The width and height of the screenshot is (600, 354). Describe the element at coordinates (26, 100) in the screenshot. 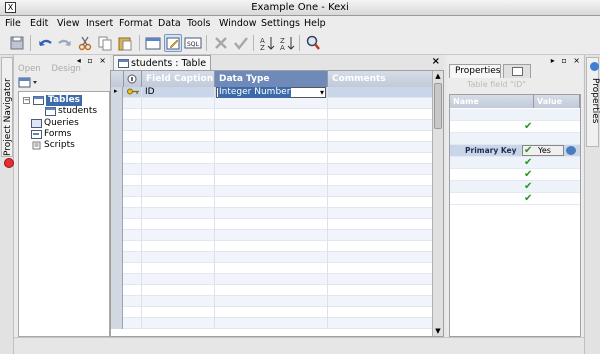

I see `collapse-icon: −` at that location.